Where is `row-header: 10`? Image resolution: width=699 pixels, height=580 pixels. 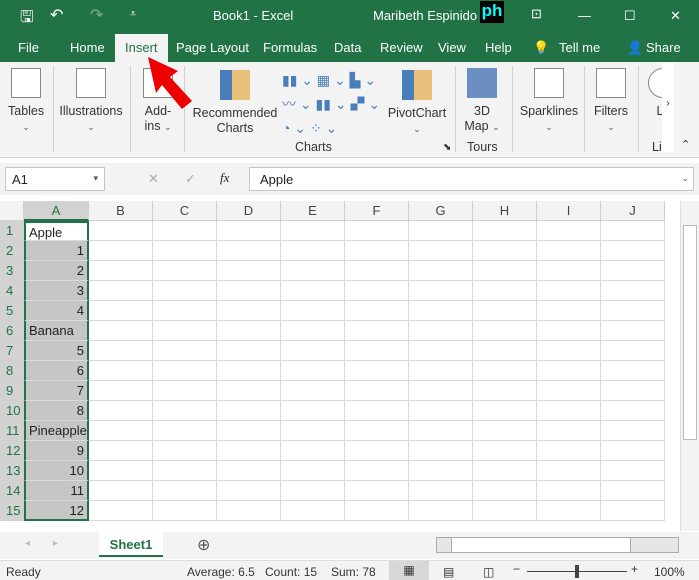 row-header: 10 is located at coordinates (12, 411).